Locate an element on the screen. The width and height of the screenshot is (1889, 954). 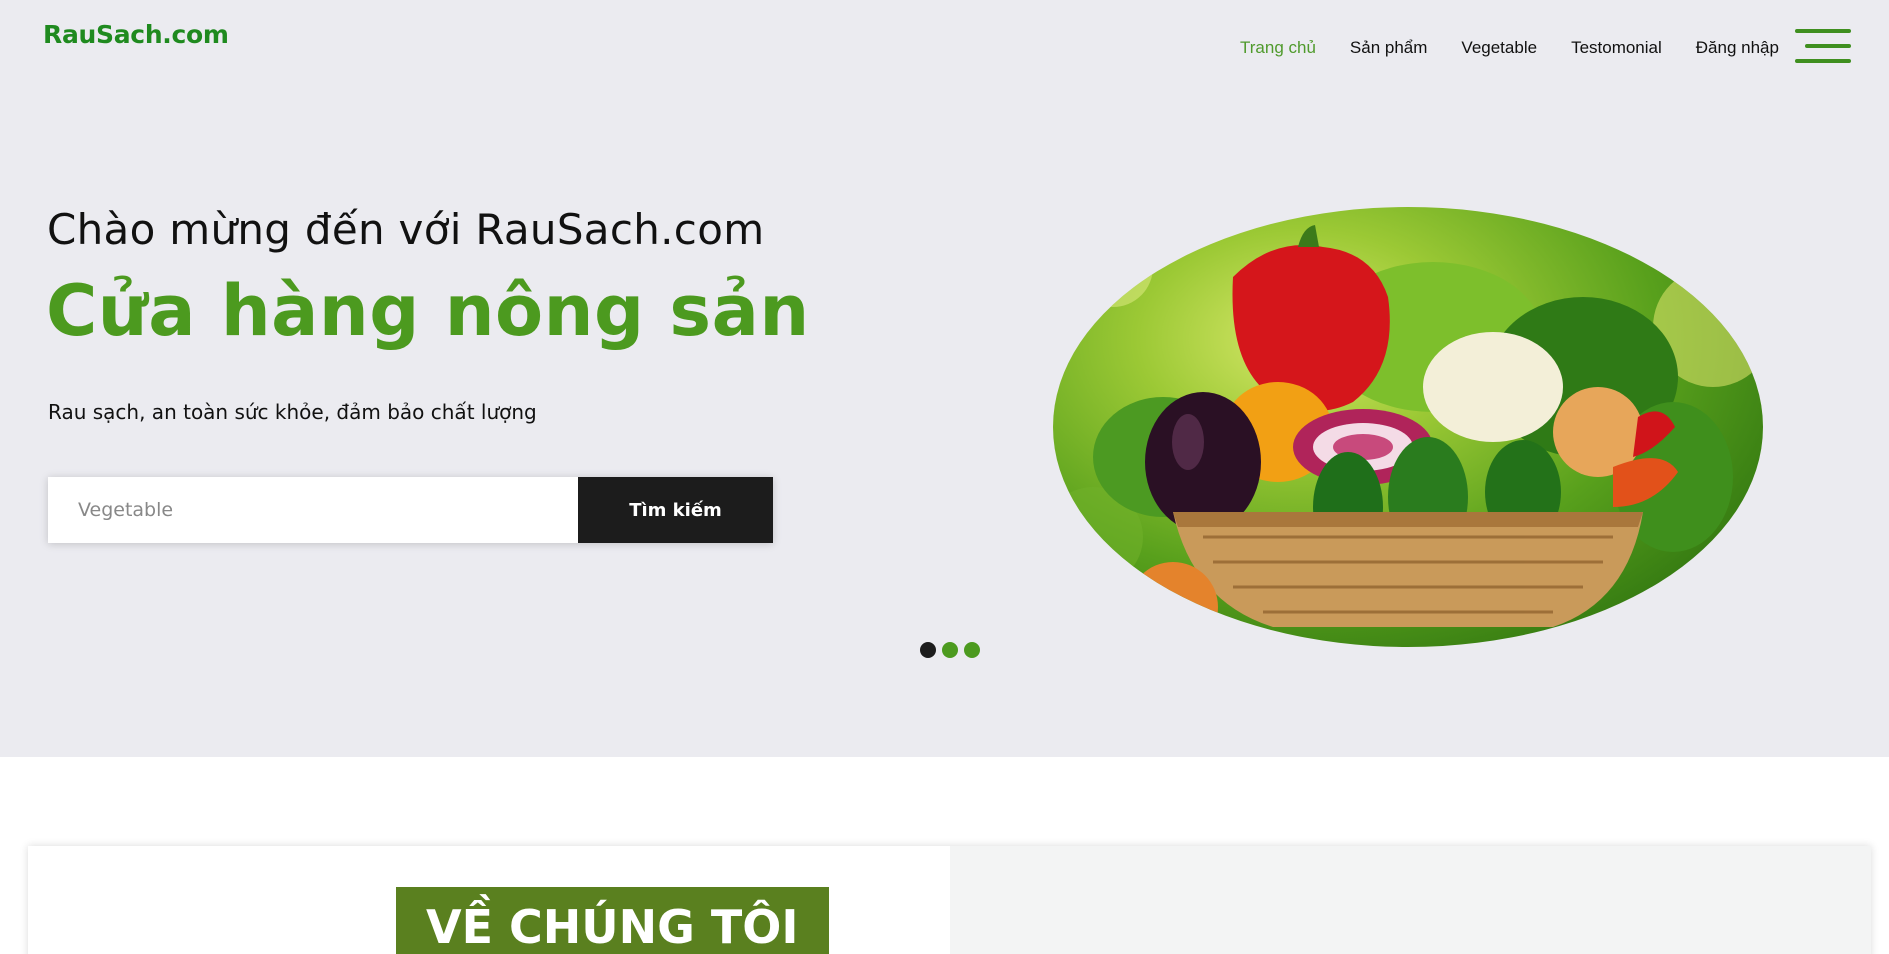
nav-item-products: Sản phẩm is located at coordinates (1389, 48).